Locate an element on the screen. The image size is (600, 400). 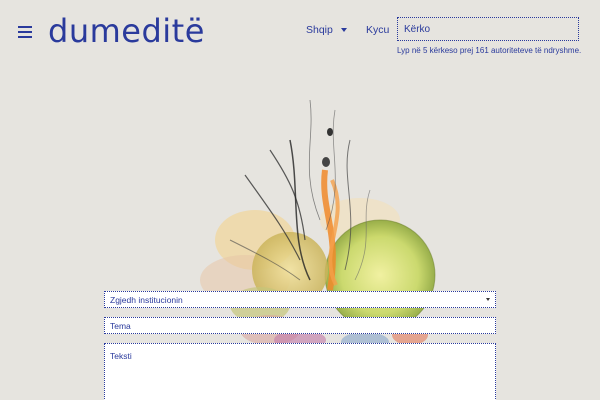
institution-select-label: Zgjedh institucionin is located at coordinates (146, 299).